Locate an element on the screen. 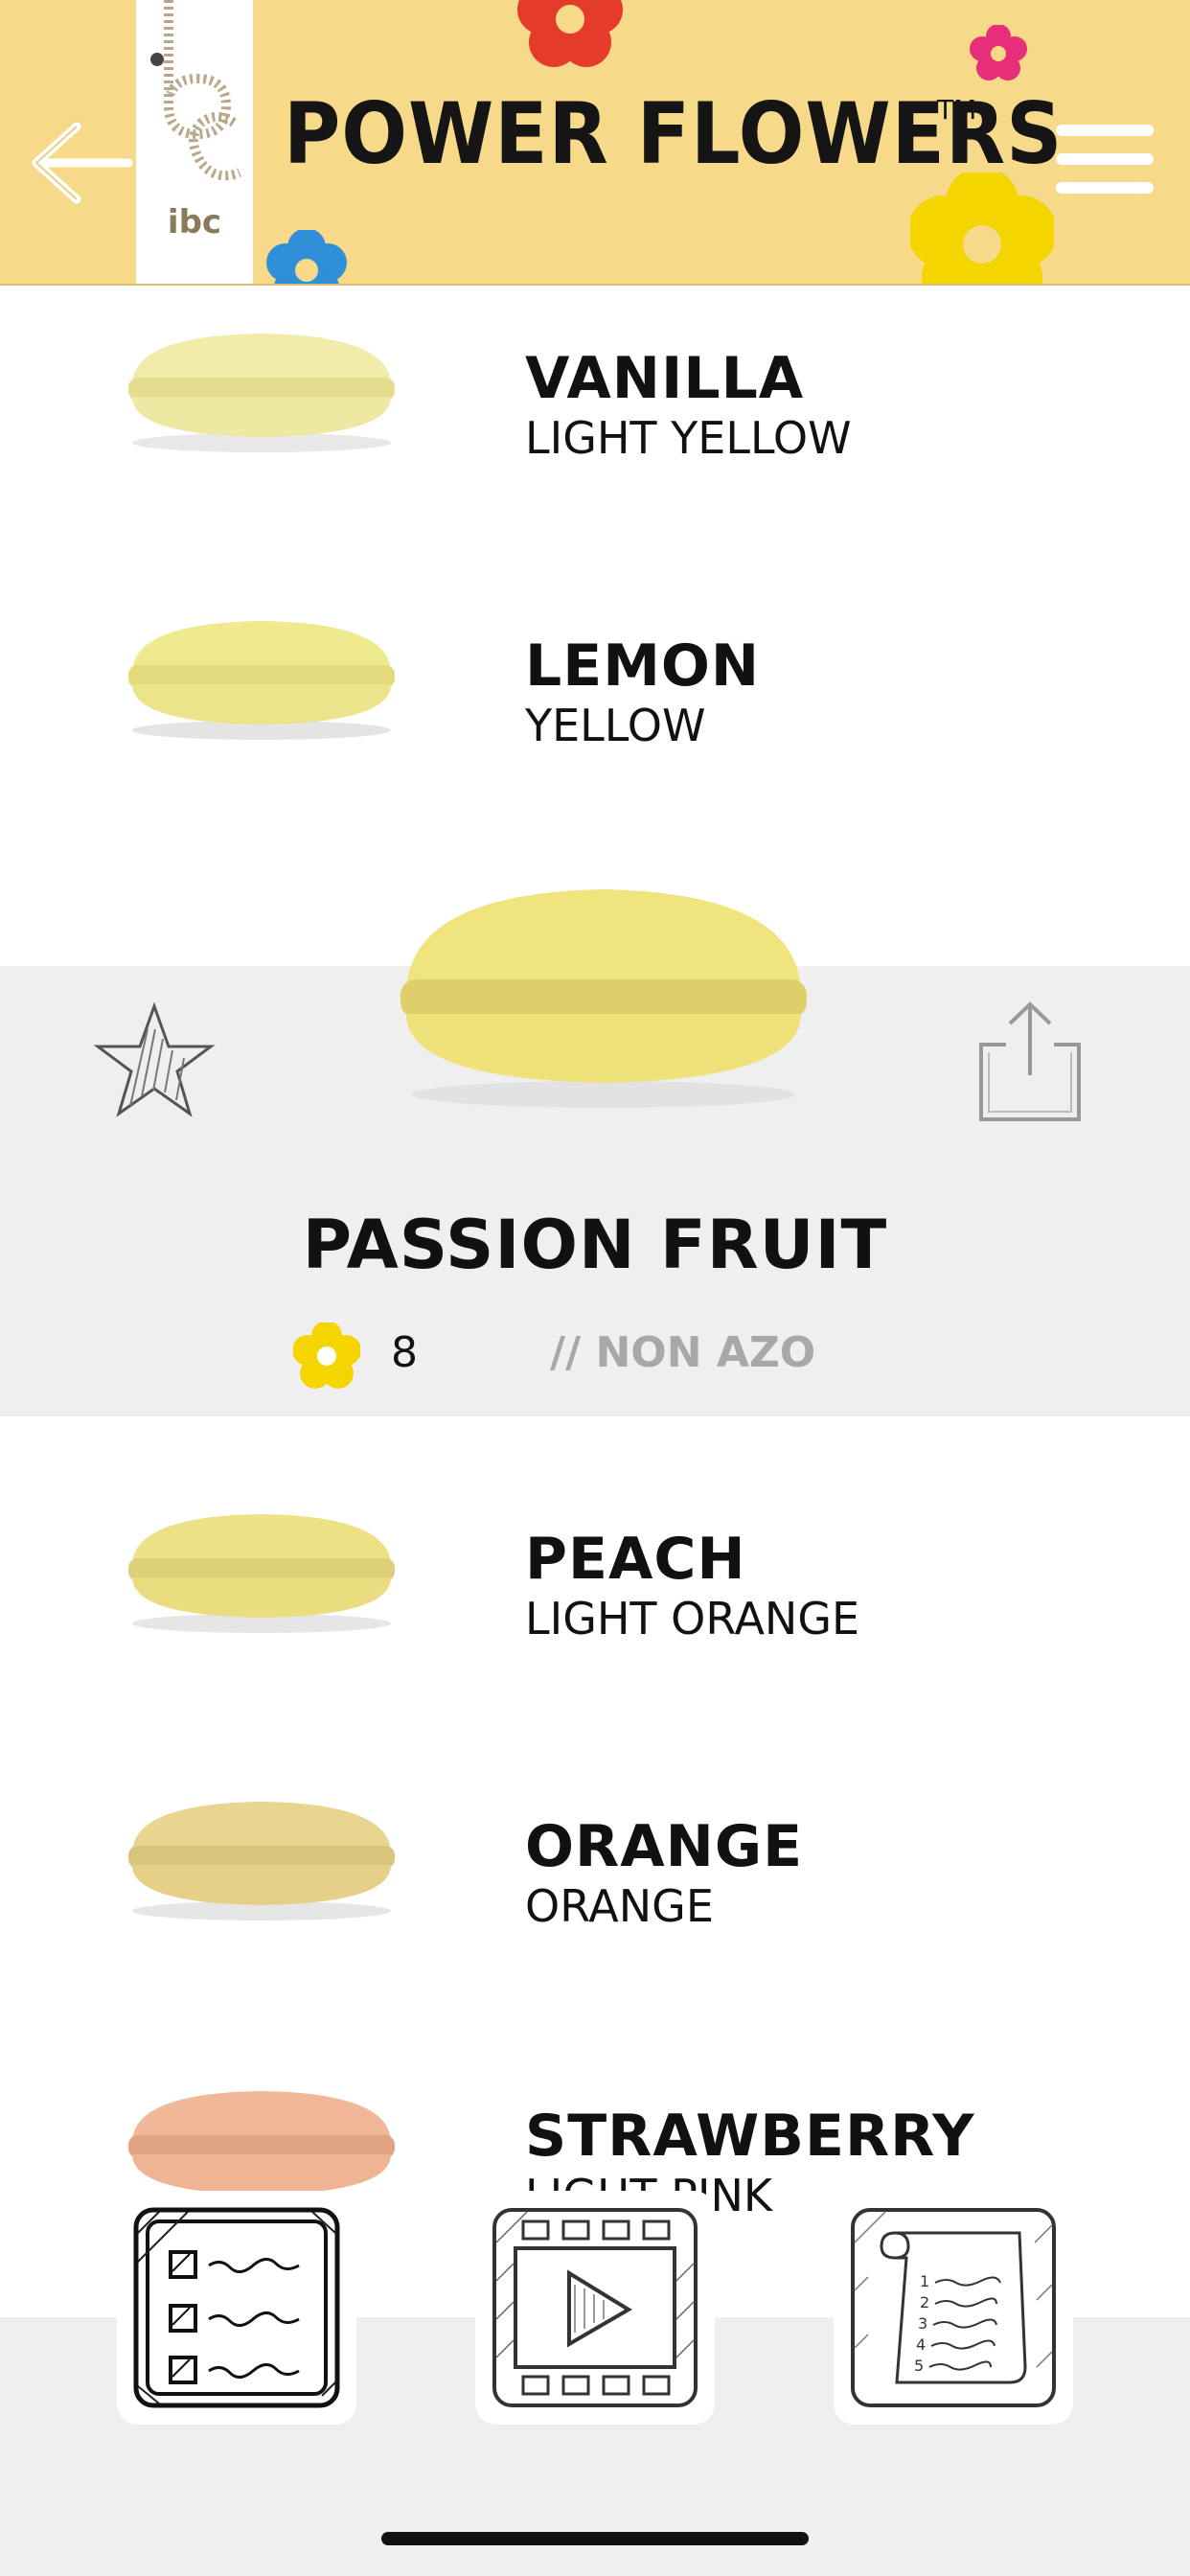 The image size is (1190, 2576). red-flower-icon is located at coordinates (570, 34).